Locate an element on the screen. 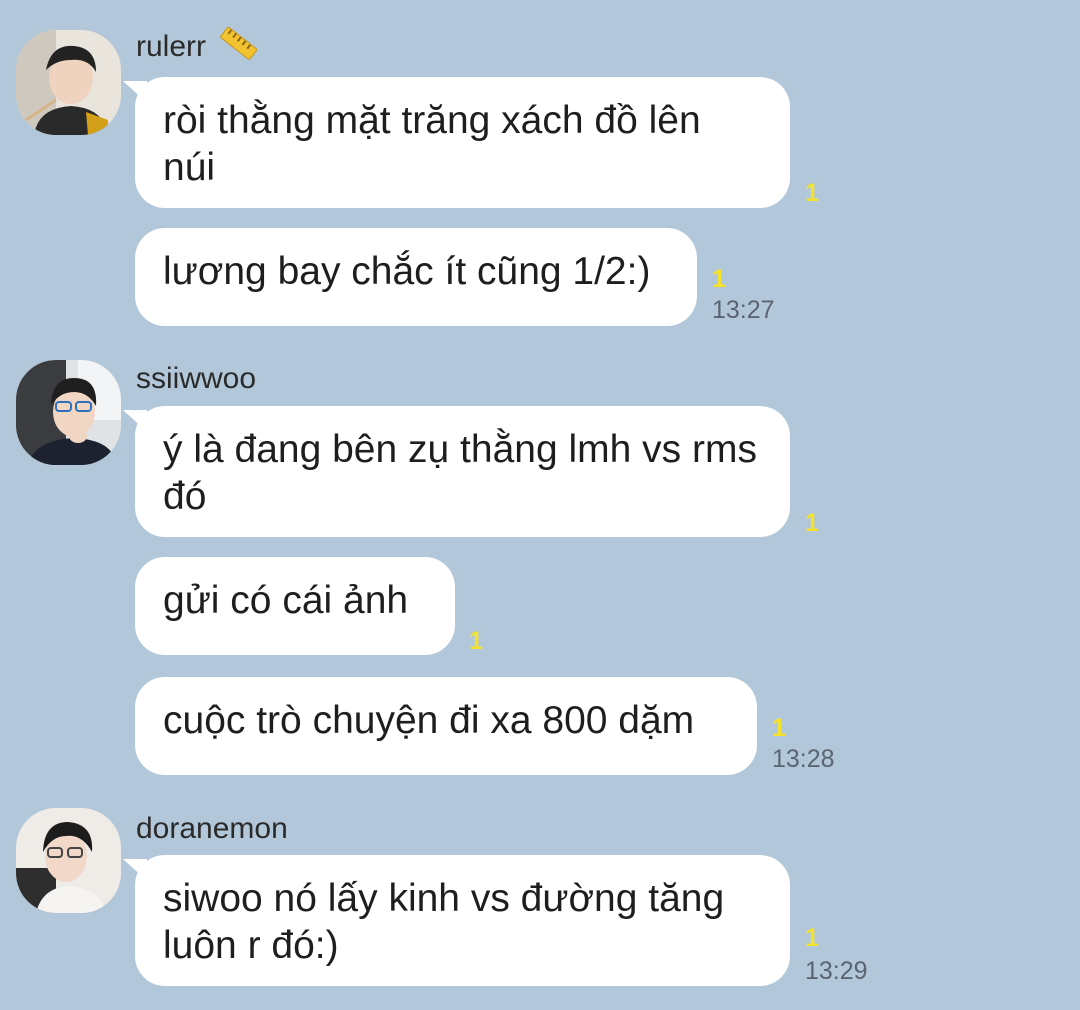 Image resolution: width=1080 pixels, height=1010 pixels. avatar-ssiiwwoo-image is located at coordinates (68, 412).